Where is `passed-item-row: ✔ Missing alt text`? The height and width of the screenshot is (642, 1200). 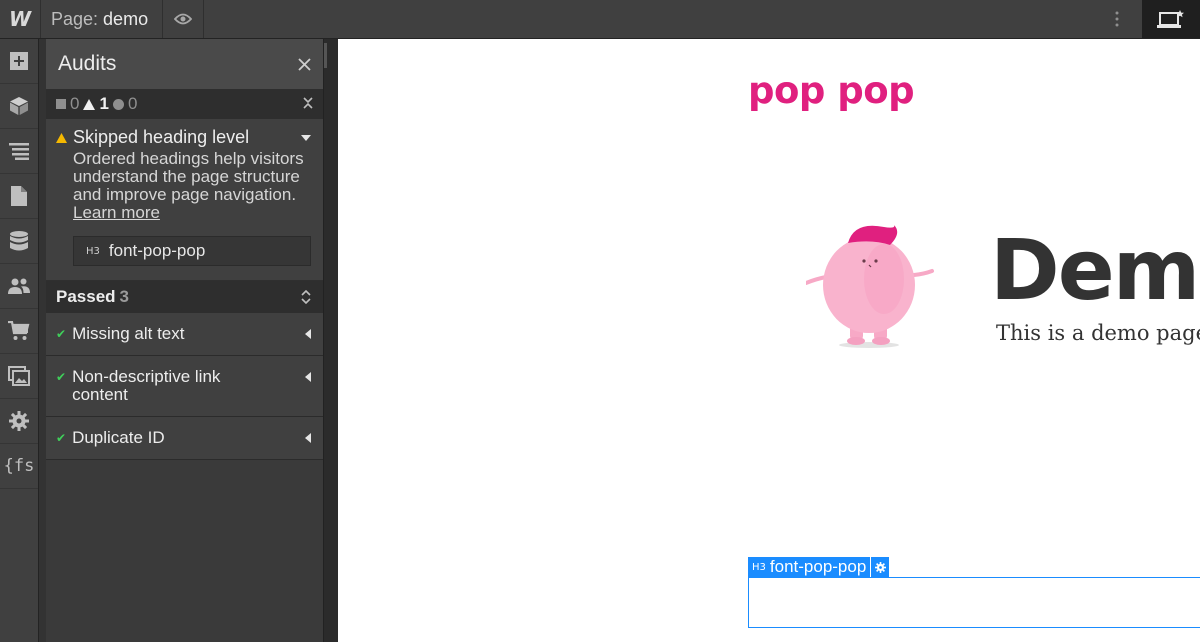
passed-item-row: ✔ Missing alt text is located at coordinates (120, 334).